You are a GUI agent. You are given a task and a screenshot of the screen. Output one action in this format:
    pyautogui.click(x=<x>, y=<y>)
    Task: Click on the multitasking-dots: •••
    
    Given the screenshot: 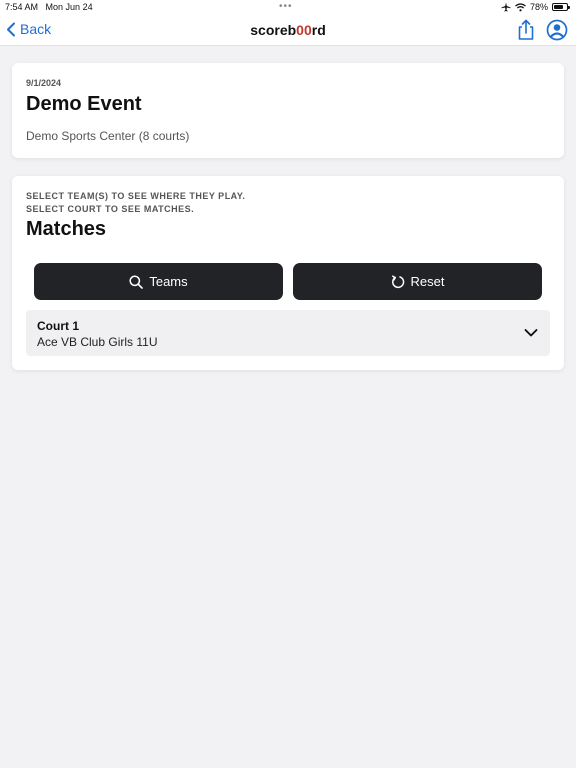 What is the action you would take?
    pyautogui.click(x=286, y=6)
    